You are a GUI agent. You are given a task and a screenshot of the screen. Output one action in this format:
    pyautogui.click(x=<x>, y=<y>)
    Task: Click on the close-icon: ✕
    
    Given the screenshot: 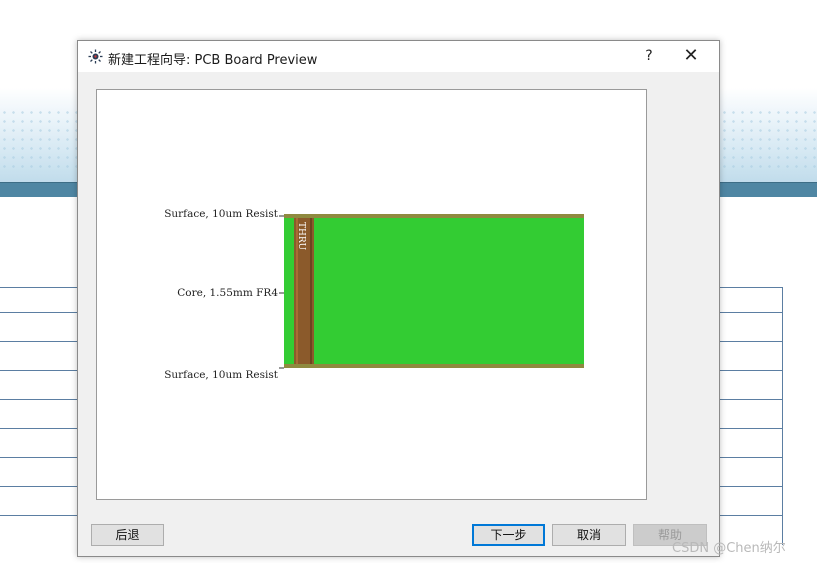 What is the action you would take?
    pyautogui.click(x=691, y=56)
    